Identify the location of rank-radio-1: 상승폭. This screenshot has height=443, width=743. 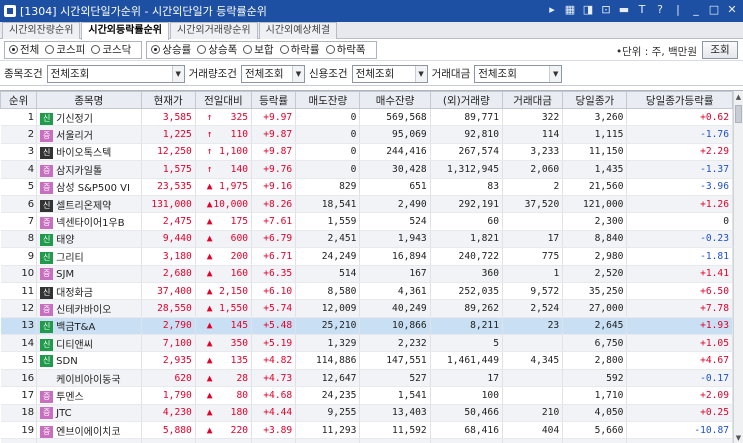
(217, 49).